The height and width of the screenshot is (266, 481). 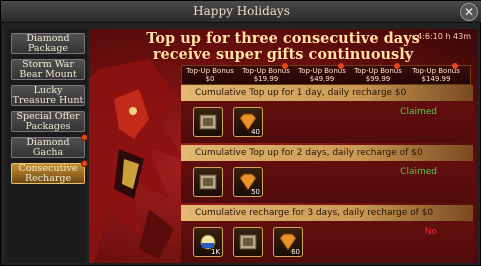 I want to click on sidebar-item-lucky-treasure-hunt: Lucky Treasure Hunt, so click(x=48, y=95).